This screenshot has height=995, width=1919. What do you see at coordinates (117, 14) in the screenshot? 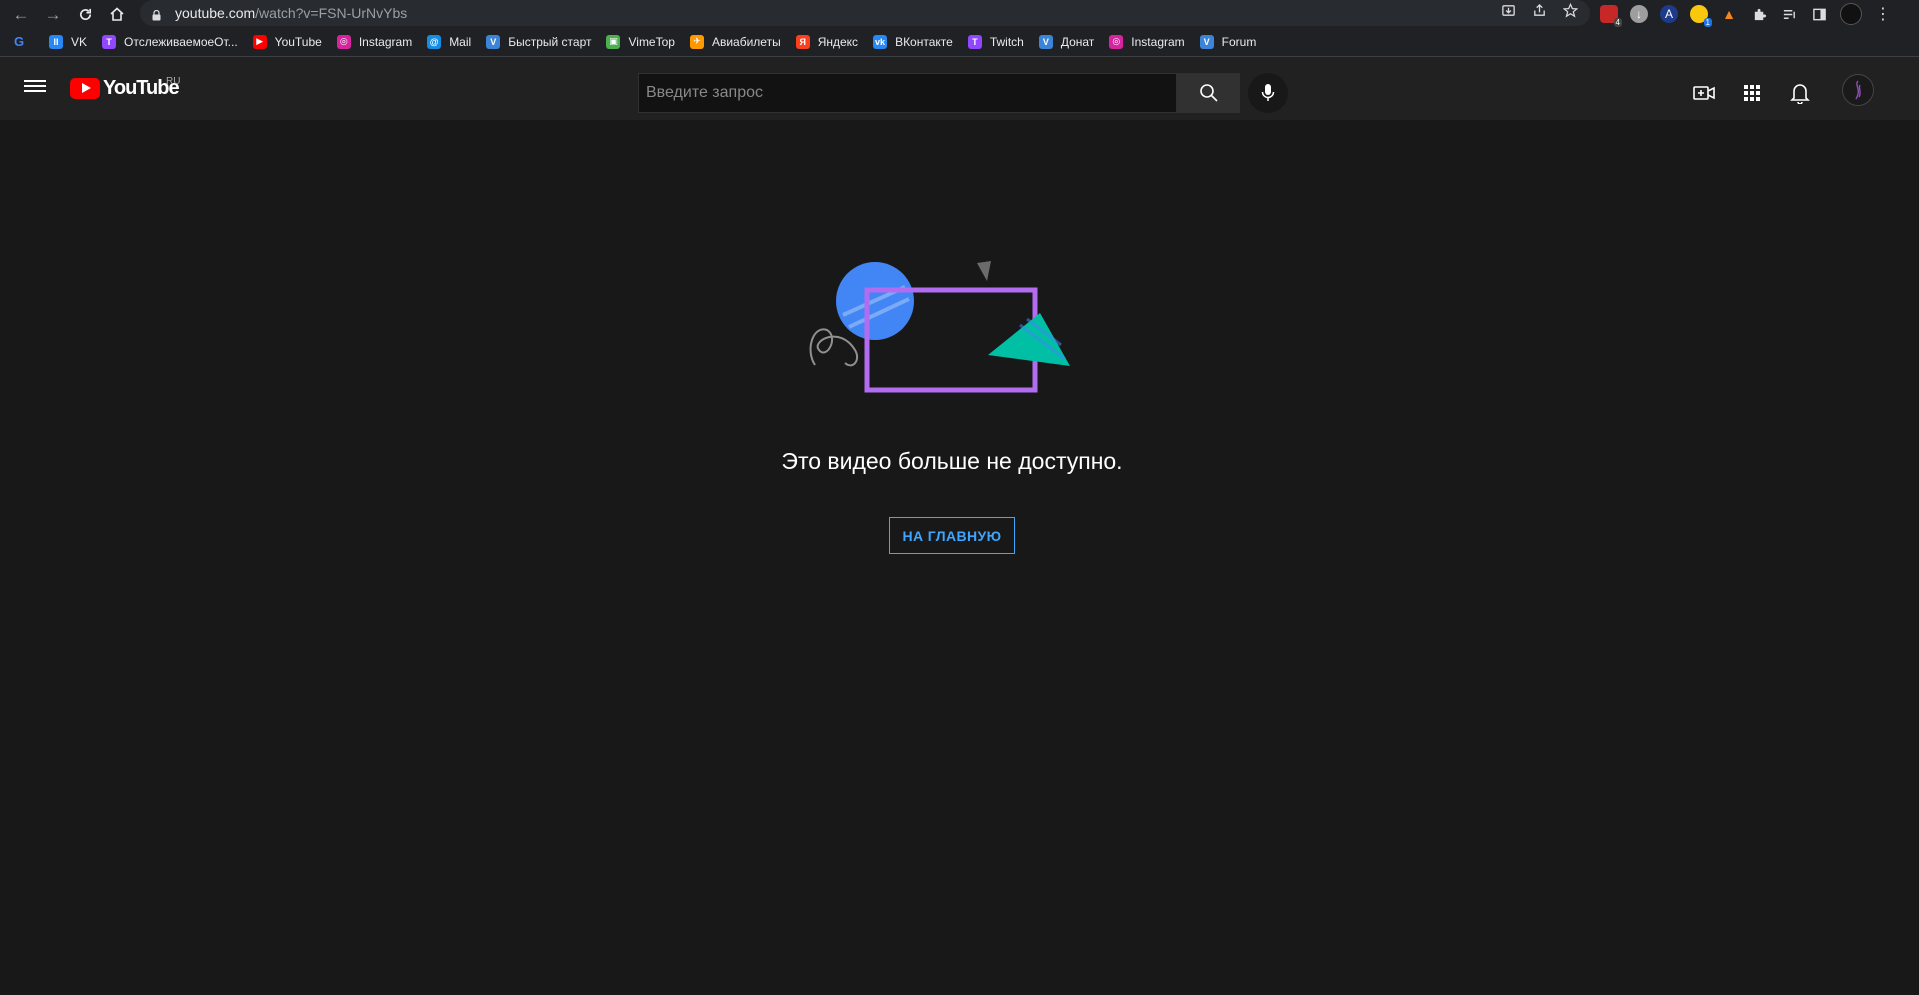
I see `home-icon` at bounding box center [117, 14].